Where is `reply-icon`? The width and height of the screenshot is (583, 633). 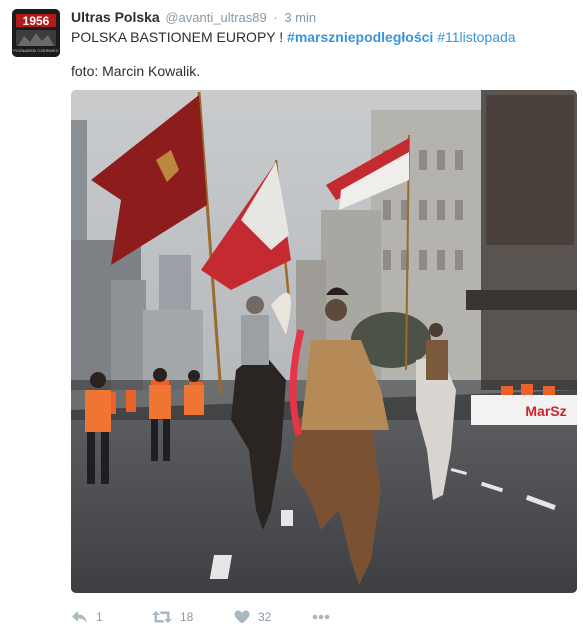
reply-icon is located at coordinates (79, 617).